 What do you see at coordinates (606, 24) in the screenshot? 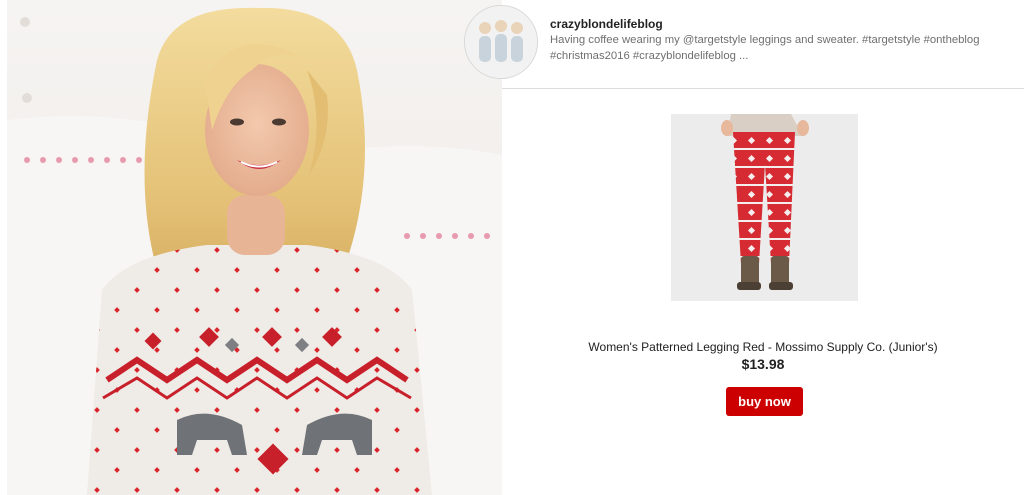
I see `post-username: crazyblondelifeblog` at bounding box center [606, 24].